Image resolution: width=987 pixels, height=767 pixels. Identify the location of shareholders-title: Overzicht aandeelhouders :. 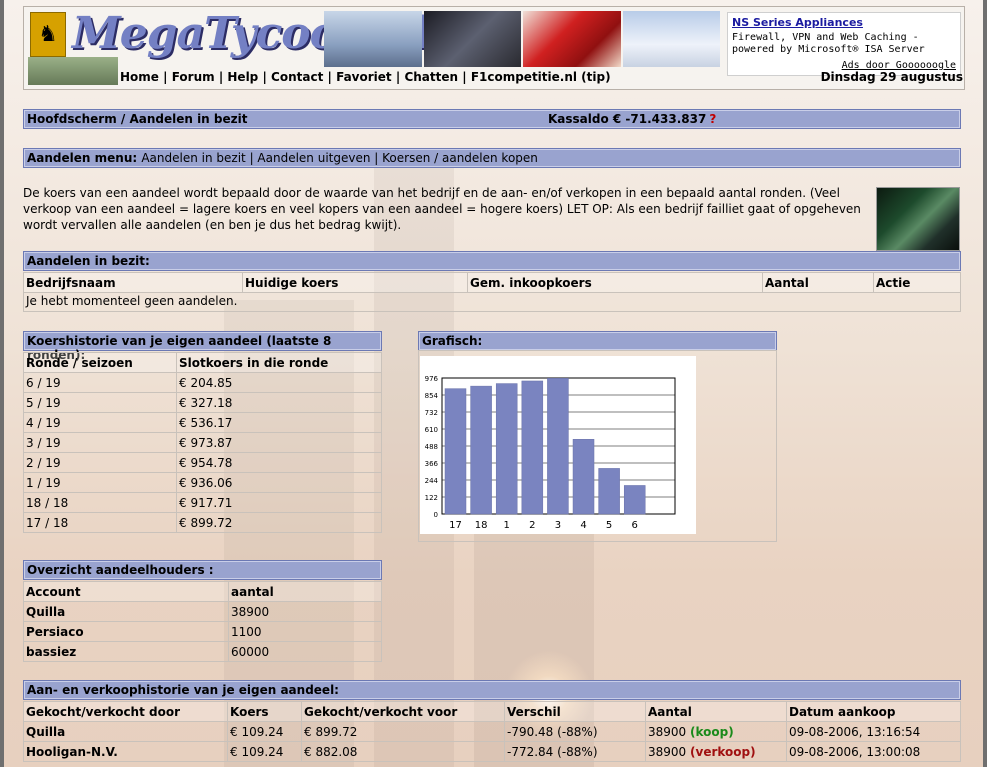
(120, 570).